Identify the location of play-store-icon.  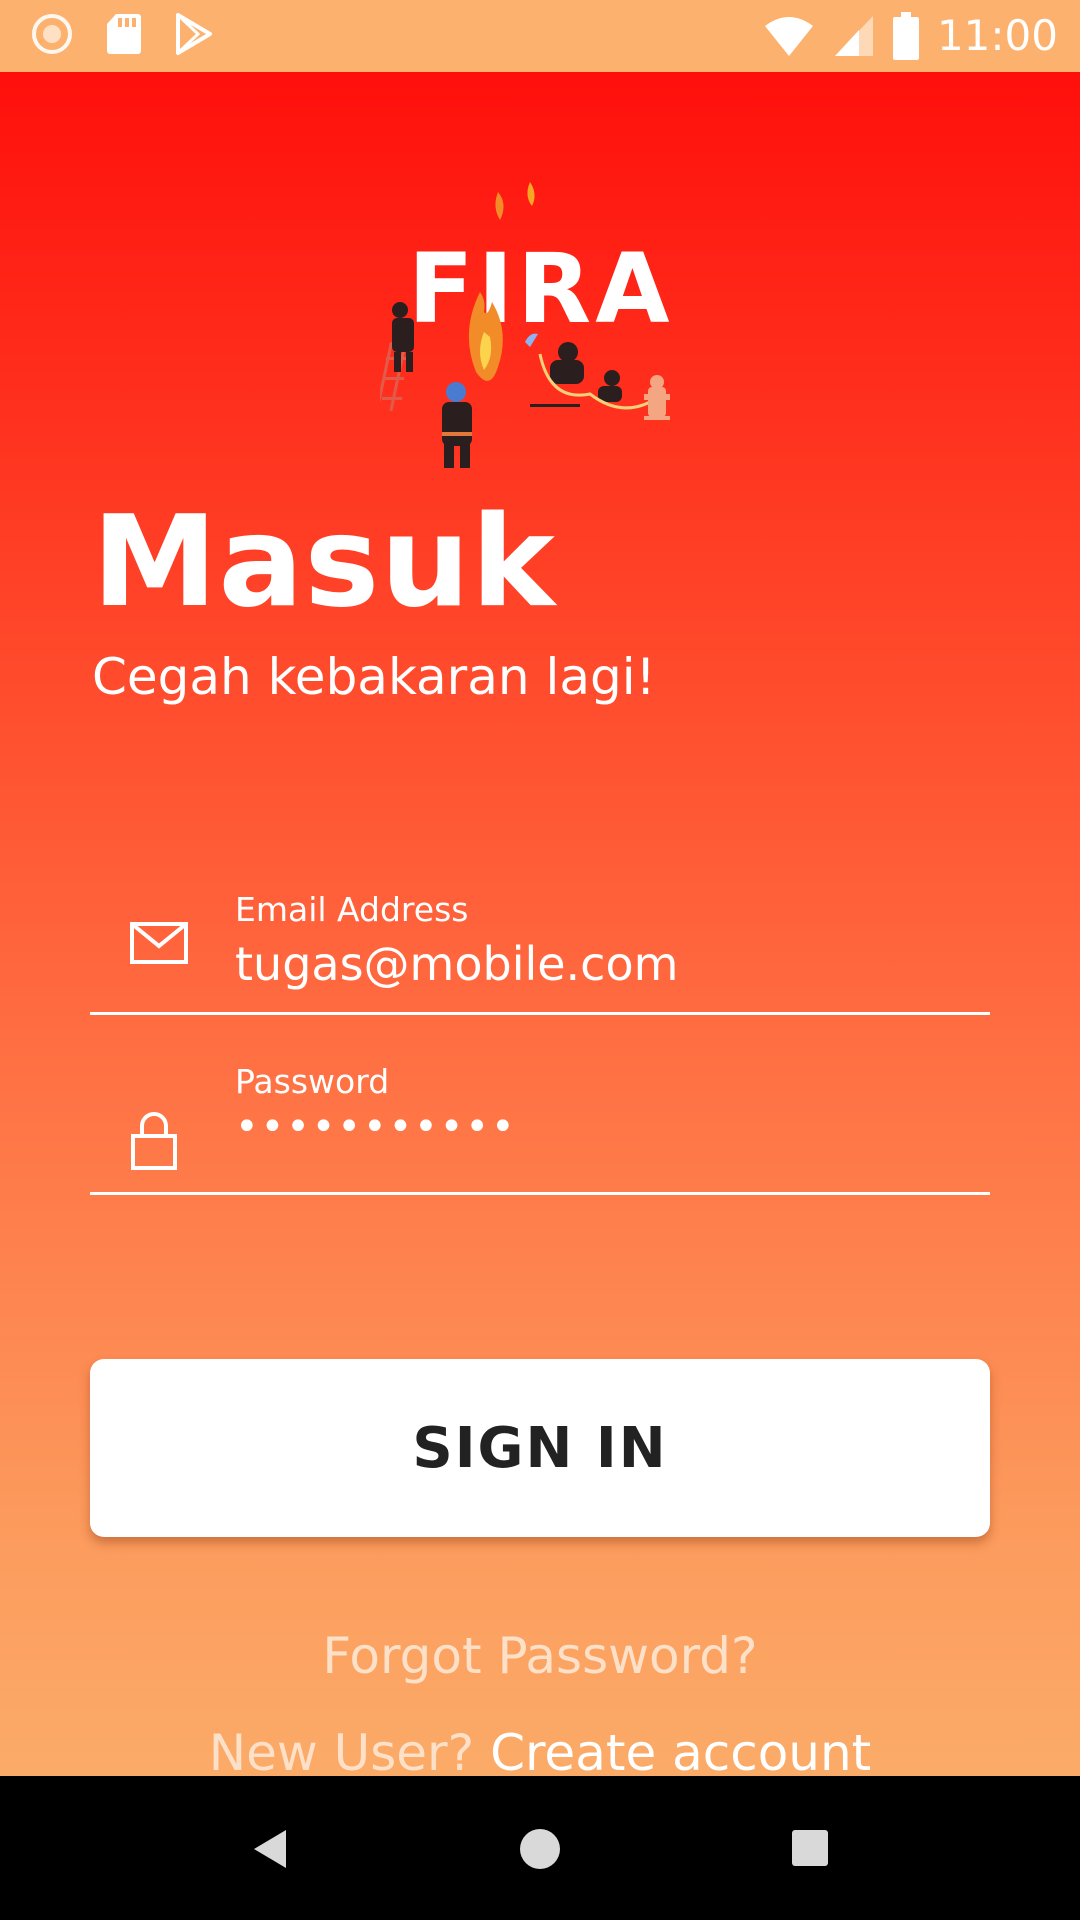
(194, 34).